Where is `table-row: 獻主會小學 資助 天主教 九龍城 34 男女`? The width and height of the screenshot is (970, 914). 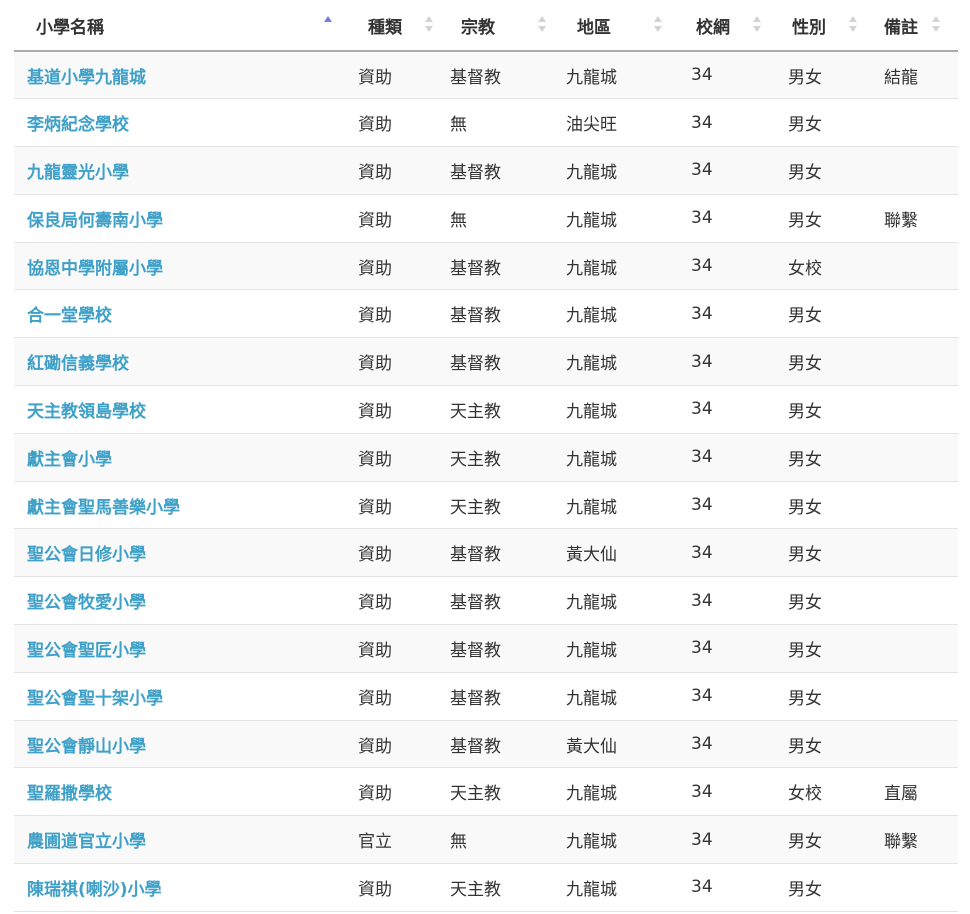
table-row: 獻主會小學 資助 天主教 九龍城 34 男女 is located at coordinates (486, 457).